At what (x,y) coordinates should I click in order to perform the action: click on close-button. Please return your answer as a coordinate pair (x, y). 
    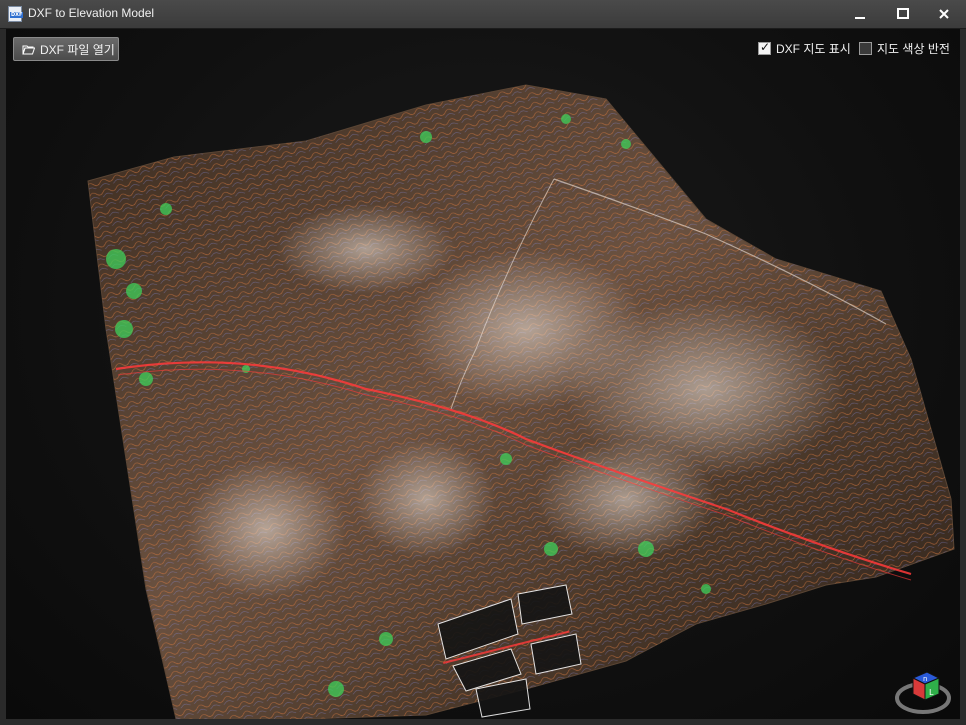
    Looking at the image, I should click on (944, 14).